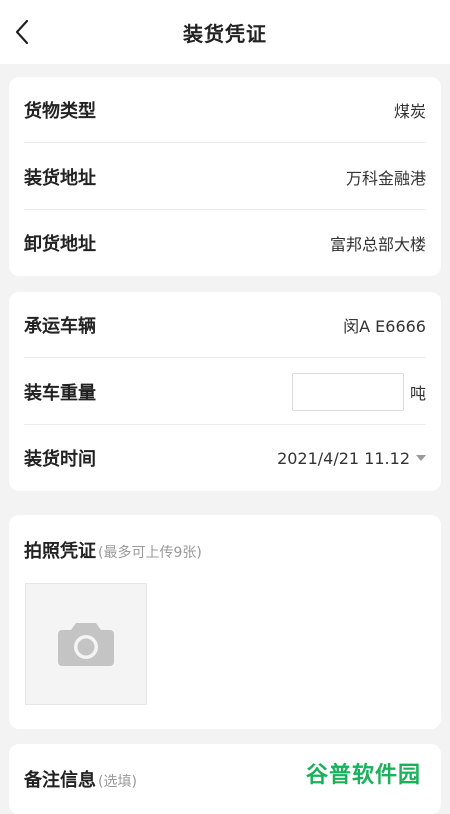 The image size is (450, 814). What do you see at coordinates (60, 244) in the screenshot?
I see `unloading-address-label: 卸货地址` at bounding box center [60, 244].